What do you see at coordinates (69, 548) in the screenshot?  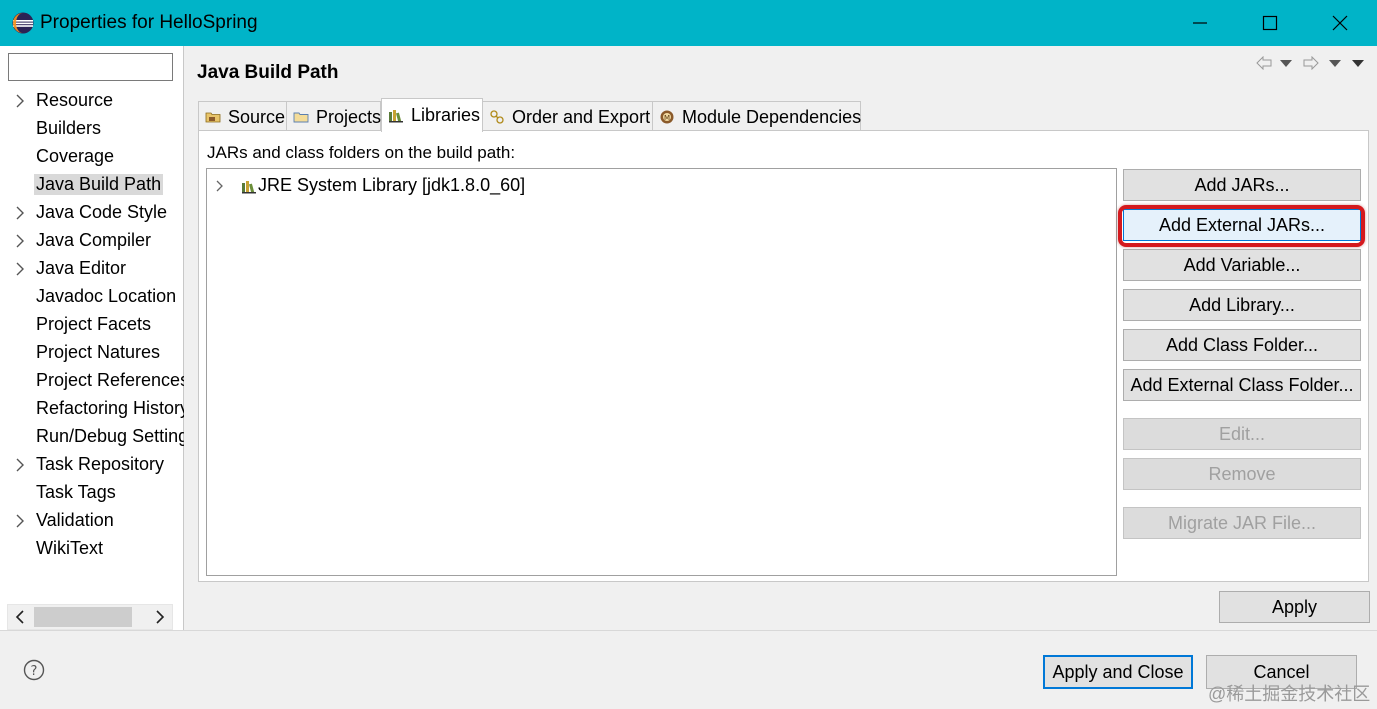 I see `sidebar-item-label: WikiText` at bounding box center [69, 548].